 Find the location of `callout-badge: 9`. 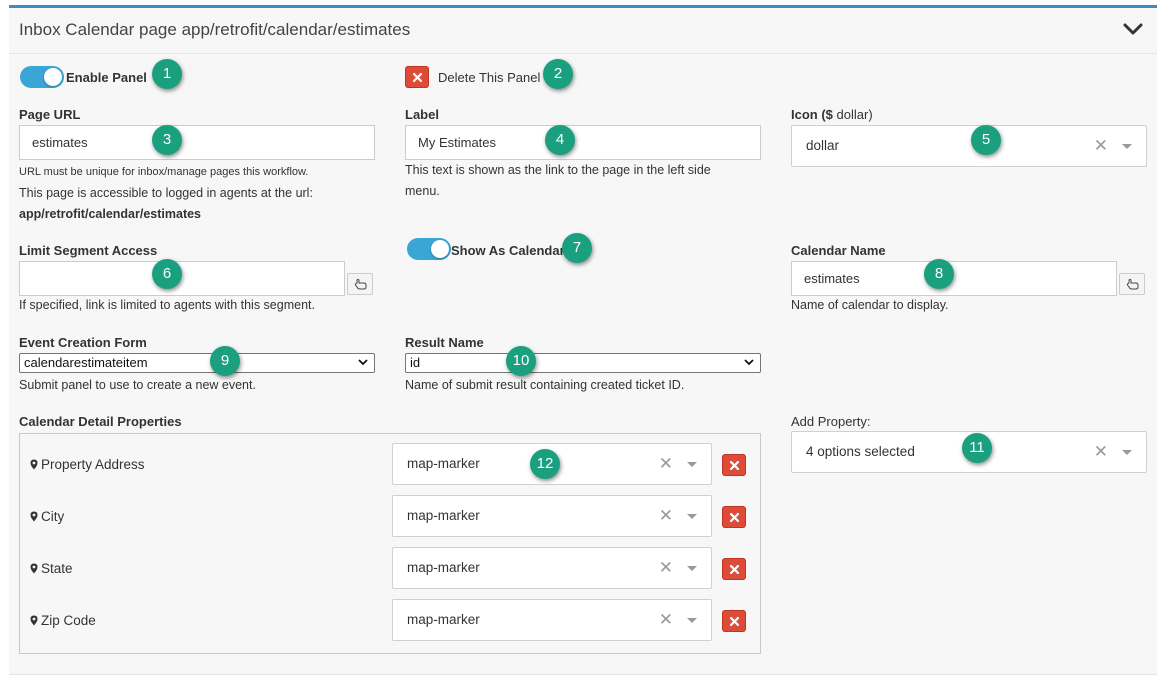

callout-badge: 9 is located at coordinates (225, 361).